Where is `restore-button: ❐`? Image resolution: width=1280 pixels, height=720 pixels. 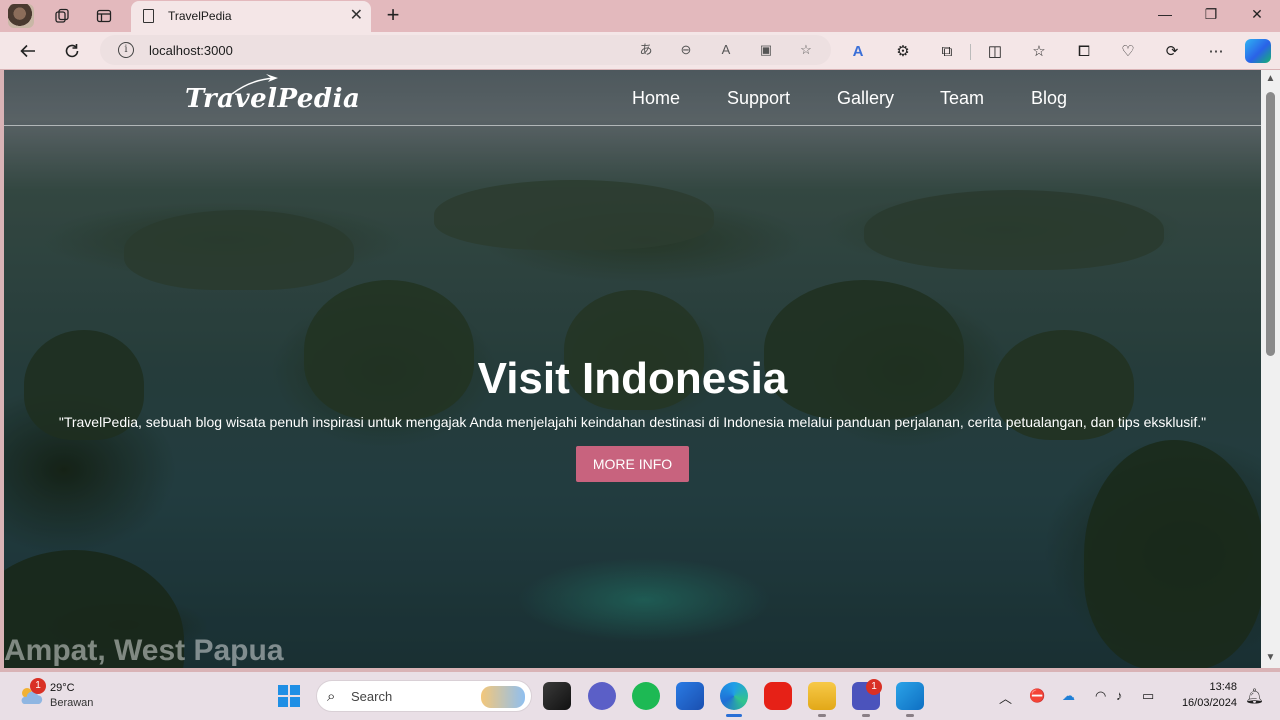
restore-button: ❐ is located at coordinates (1211, 14).